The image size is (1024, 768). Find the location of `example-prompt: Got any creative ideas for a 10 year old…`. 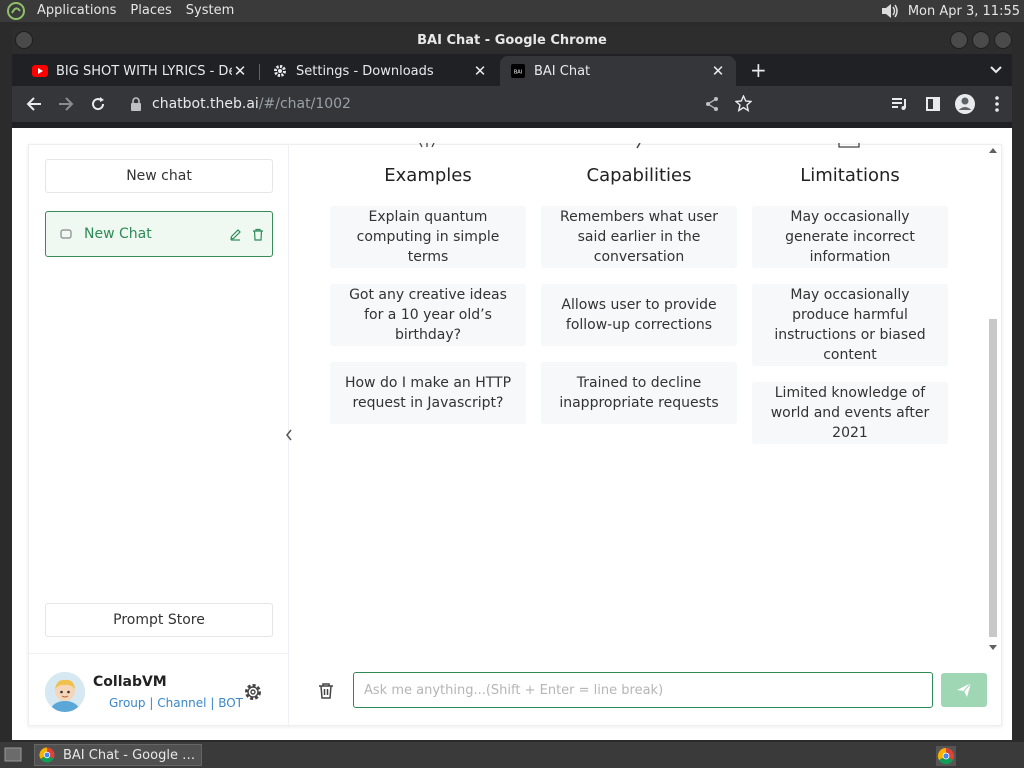

example-prompt: Got any creative ideas for a 10 year old… is located at coordinates (428, 315).